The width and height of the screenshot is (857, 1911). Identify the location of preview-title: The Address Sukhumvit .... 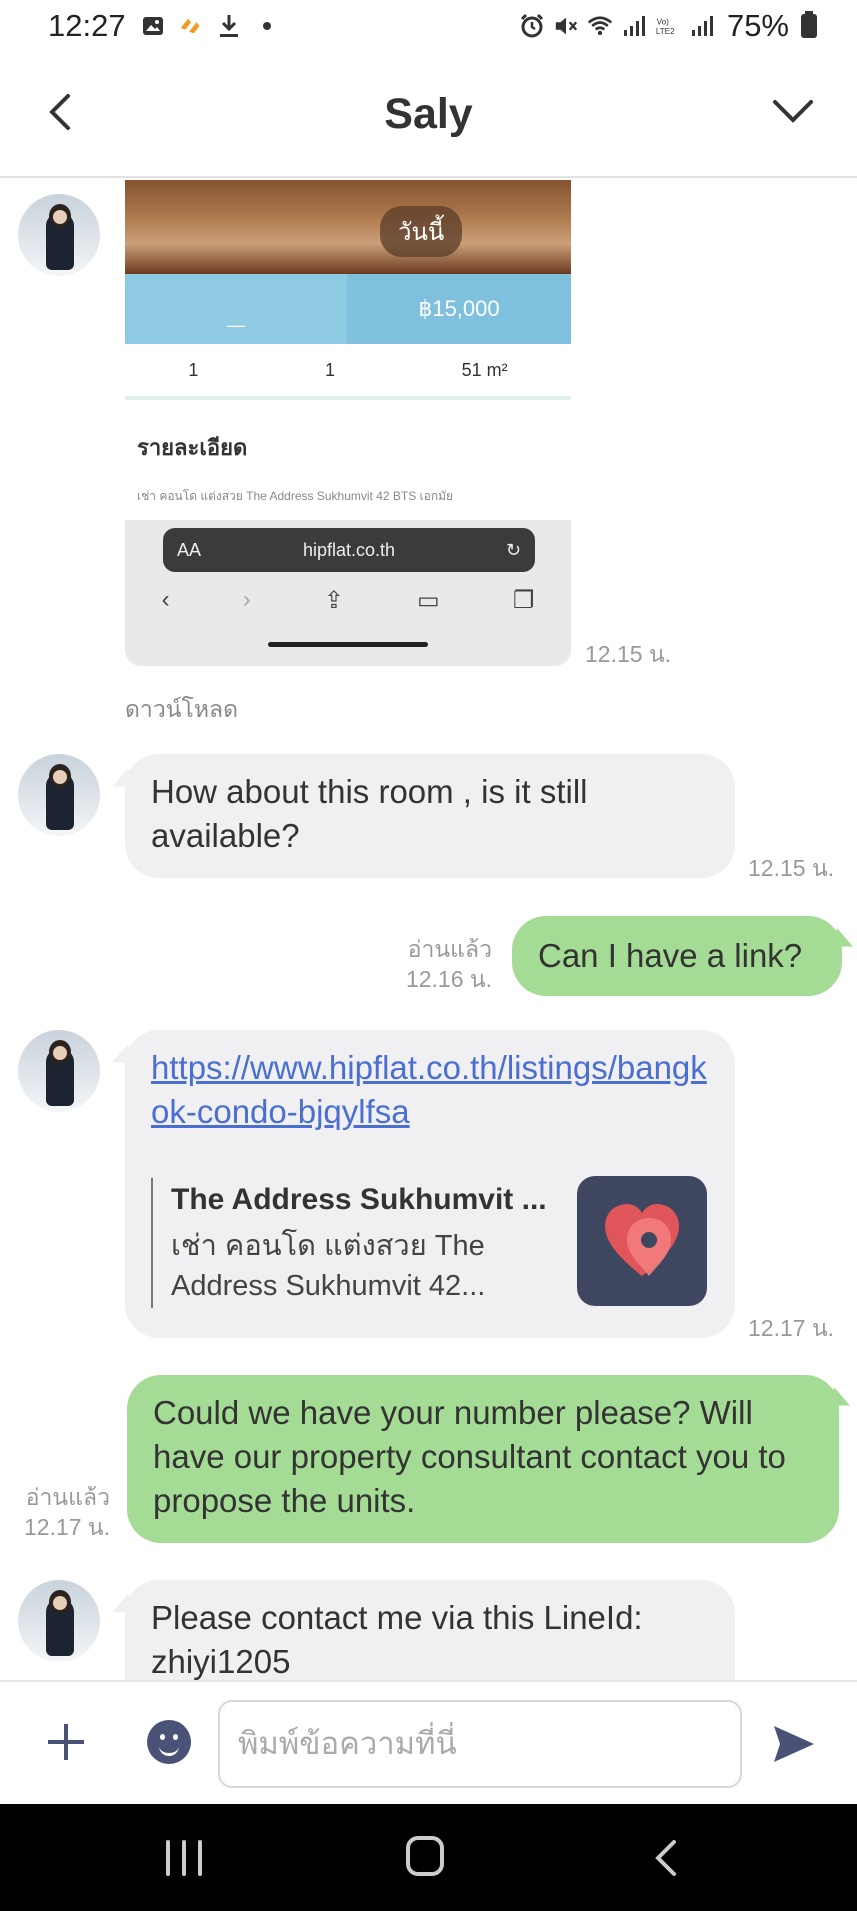
(359, 1199).